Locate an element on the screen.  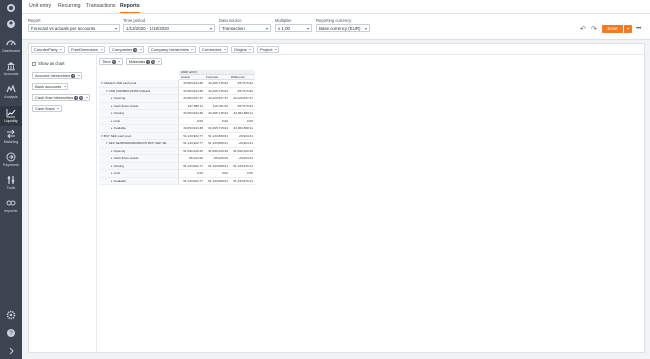
help-icon: ? is located at coordinates (11, 333).